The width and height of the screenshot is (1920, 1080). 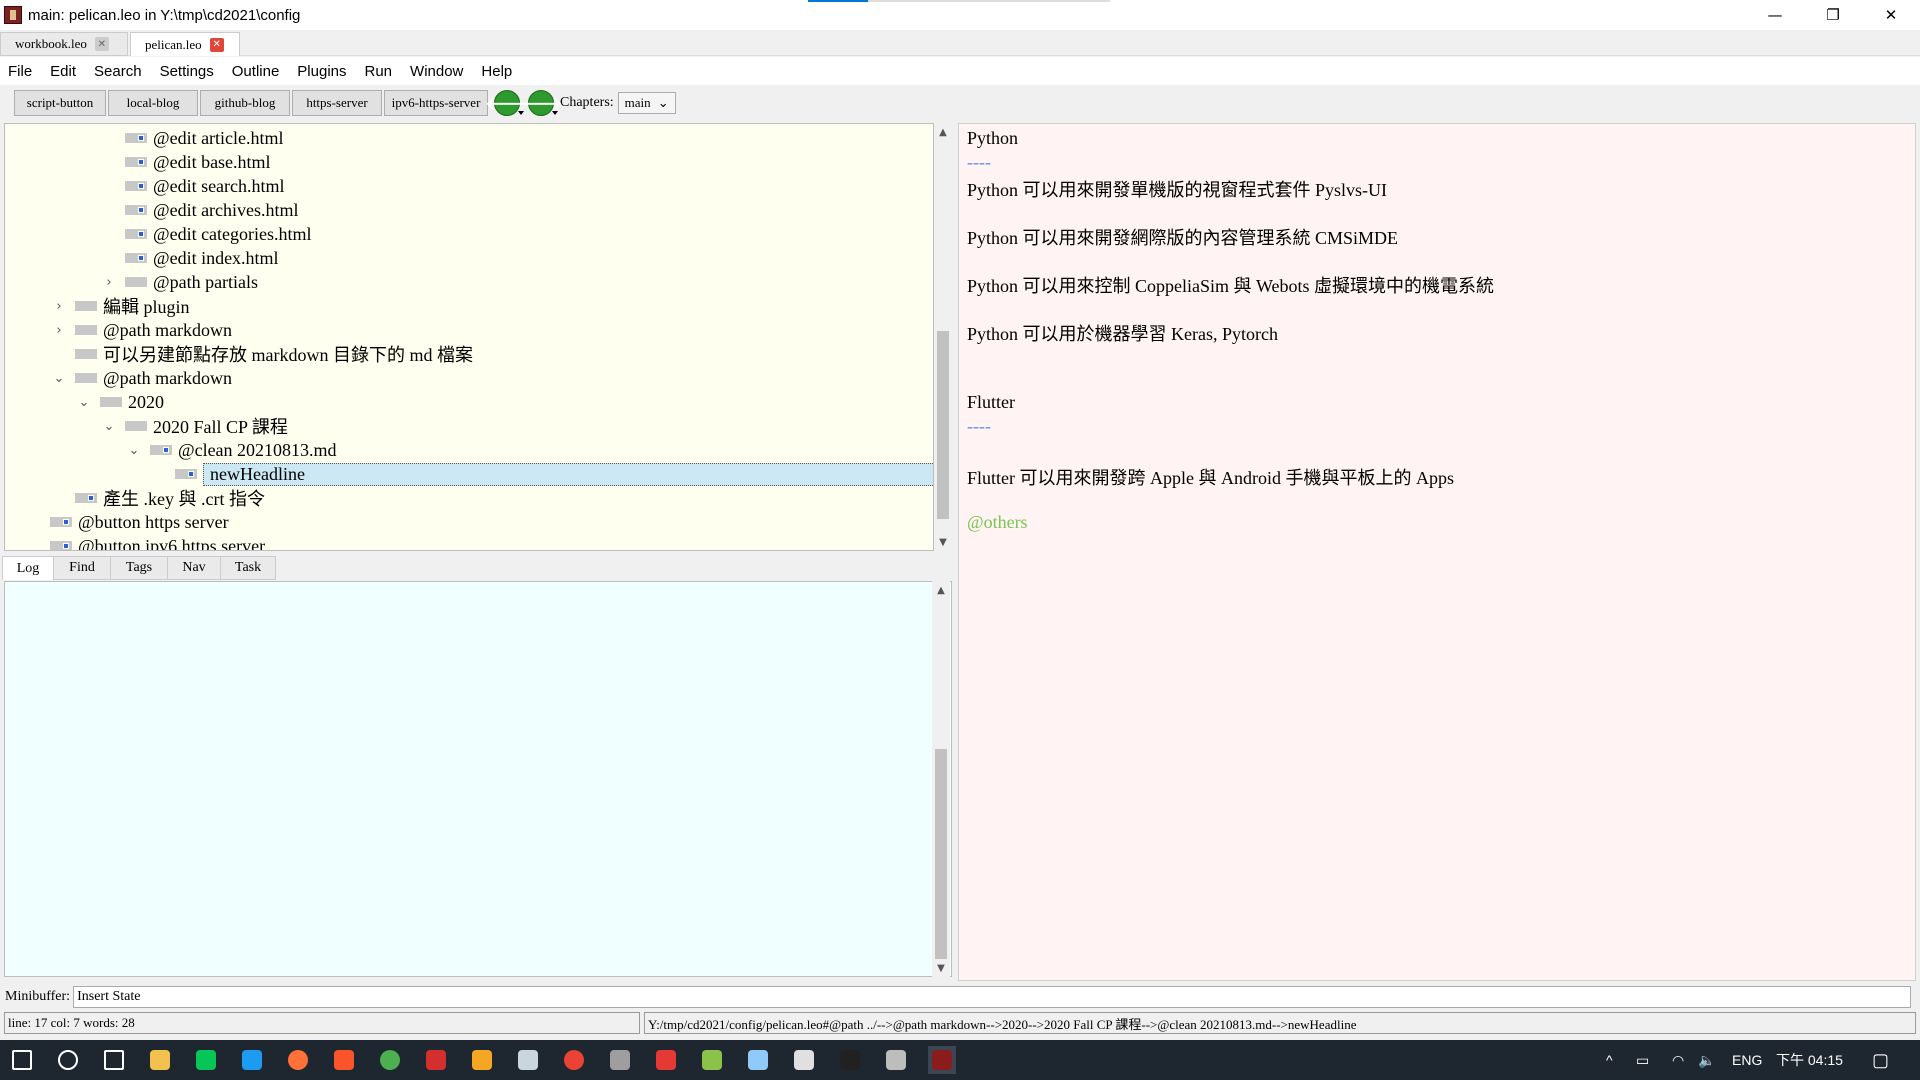 What do you see at coordinates (63, 71) in the screenshot?
I see `menu-edit: Edit` at bounding box center [63, 71].